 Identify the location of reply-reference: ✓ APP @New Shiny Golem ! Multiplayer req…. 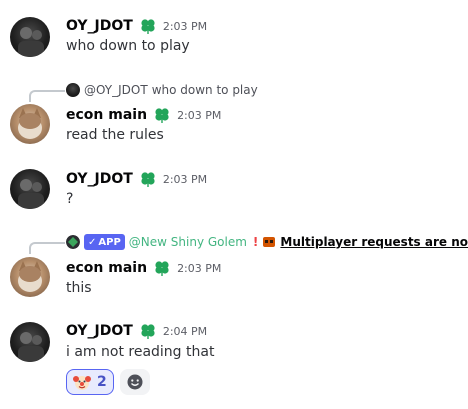
(267, 242).